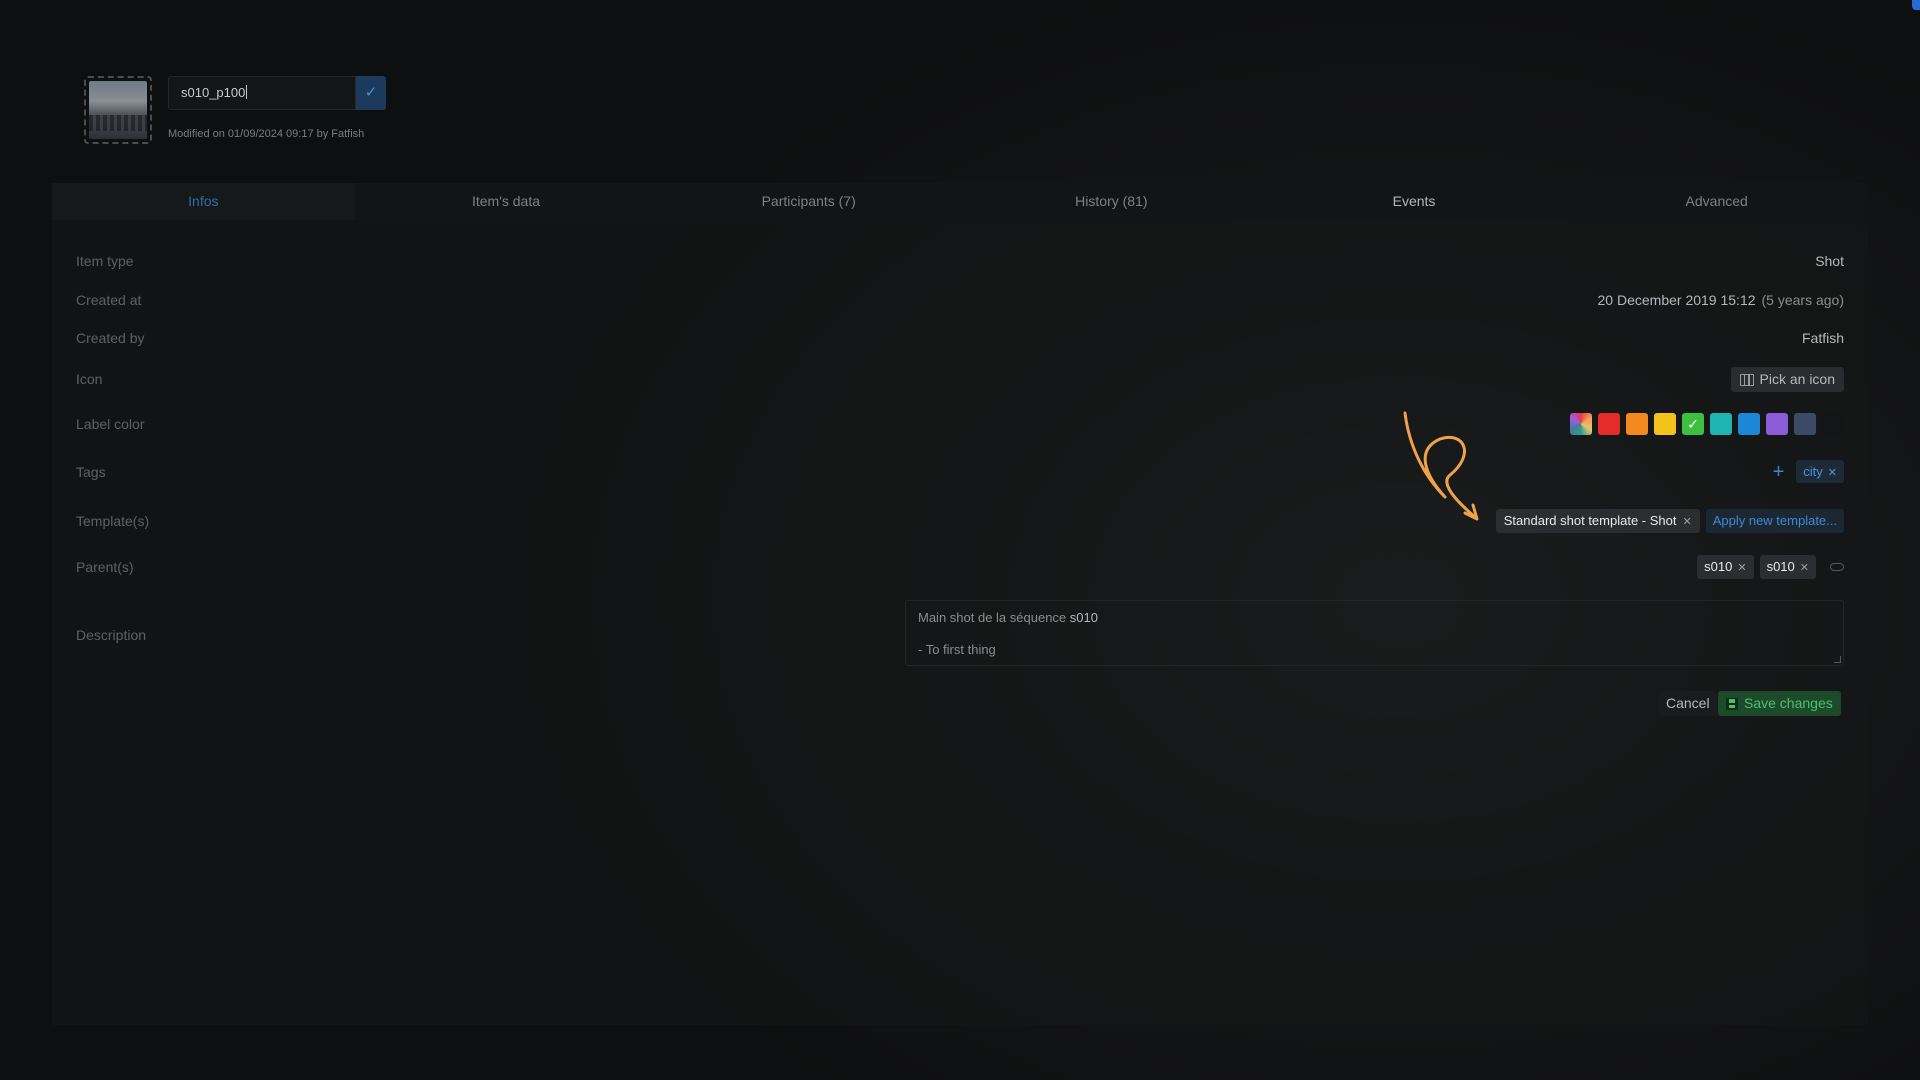  I want to click on resize-handle, so click(1837, 659).